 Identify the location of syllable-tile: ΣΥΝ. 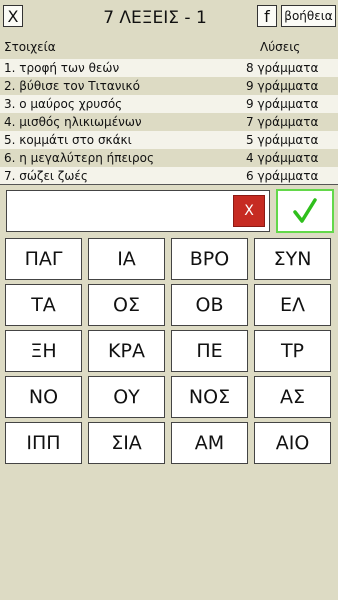
(292, 259).